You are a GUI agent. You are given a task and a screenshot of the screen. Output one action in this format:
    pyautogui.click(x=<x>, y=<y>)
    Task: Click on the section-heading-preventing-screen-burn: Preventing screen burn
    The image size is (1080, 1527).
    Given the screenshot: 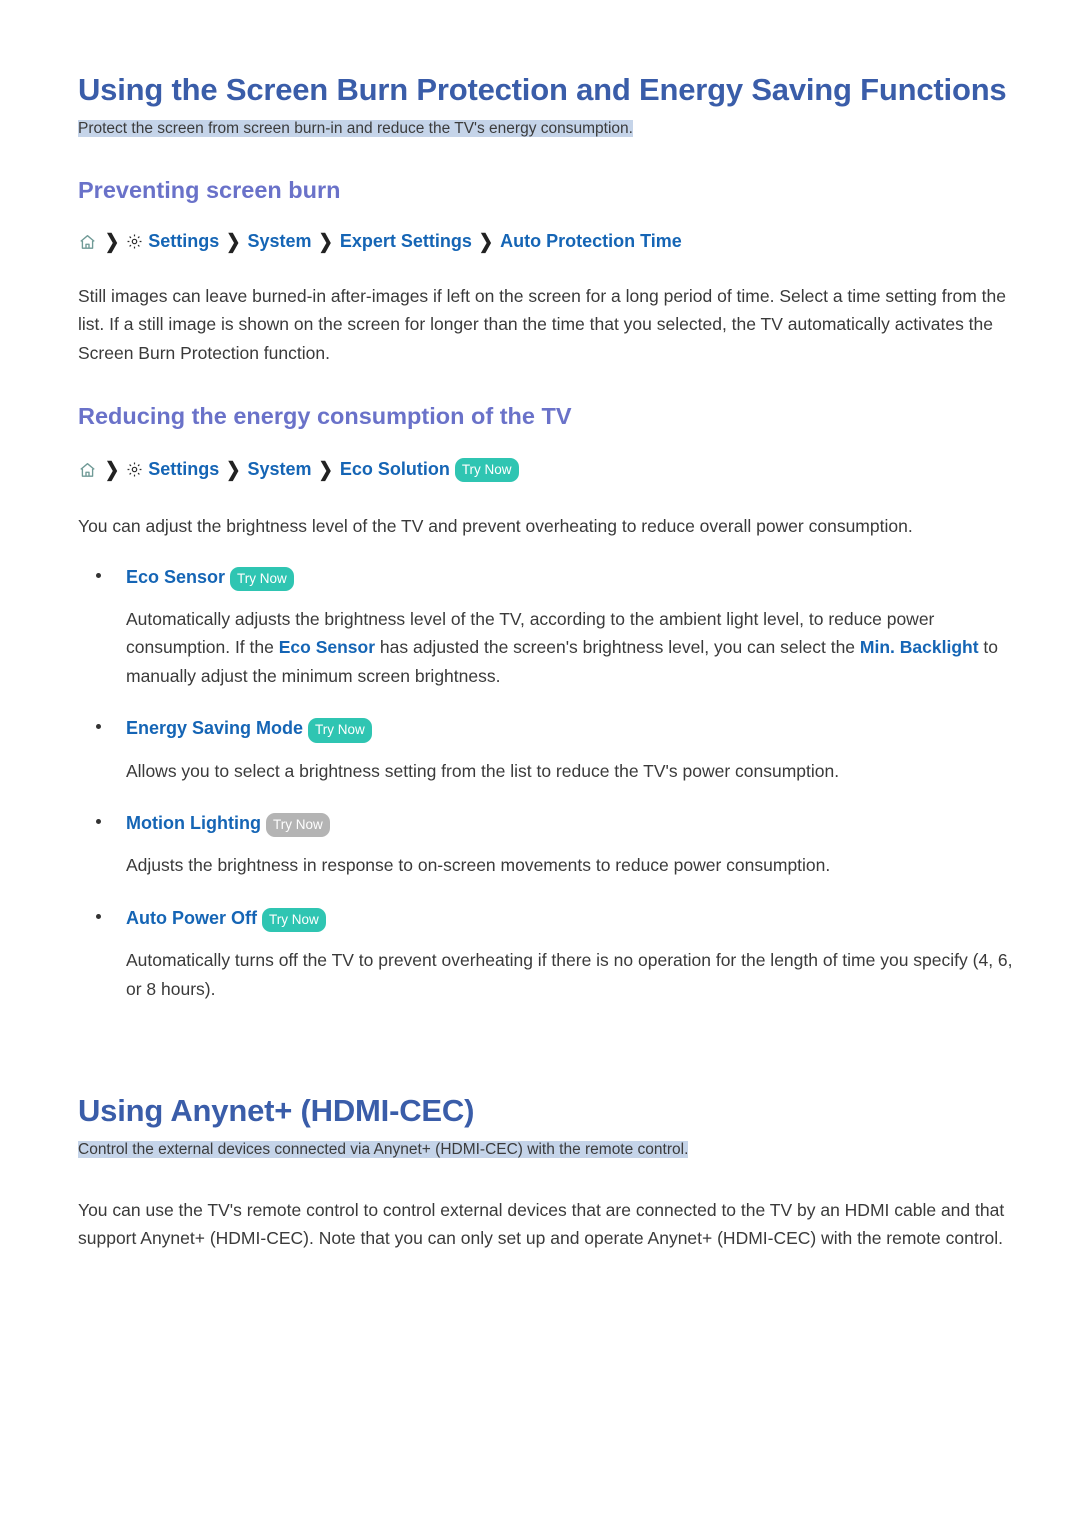 What is the action you would take?
    pyautogui.click(x=209, y=189)
    